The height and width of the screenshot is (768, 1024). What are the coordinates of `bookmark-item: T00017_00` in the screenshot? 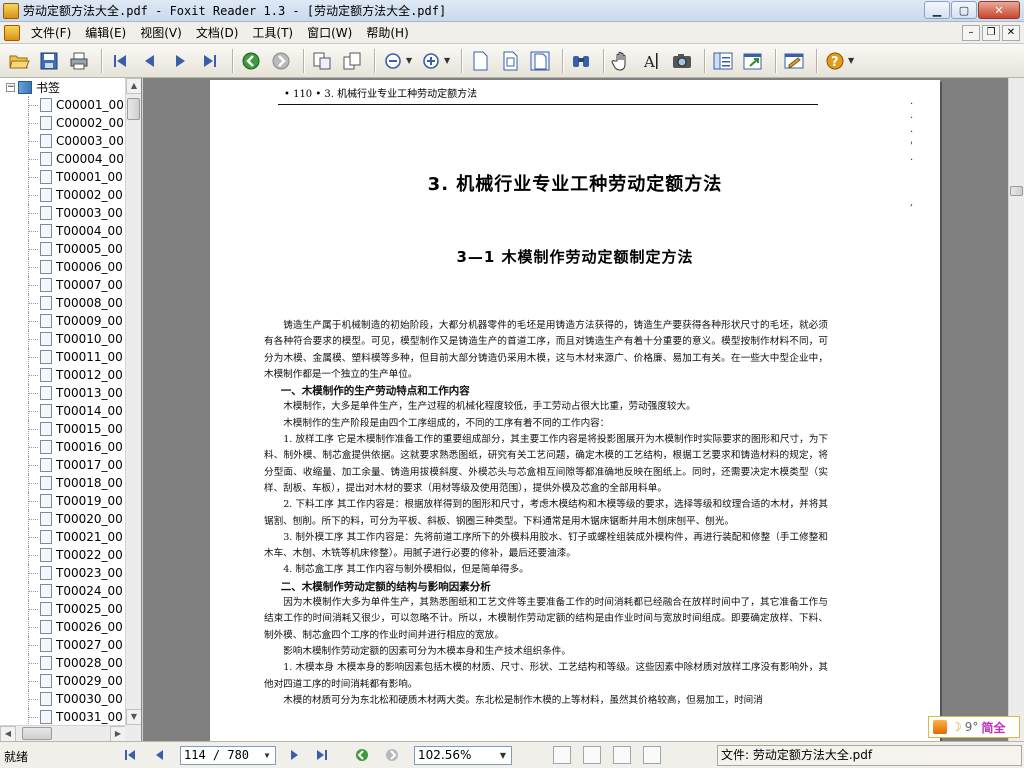 It's located at (63, 465).